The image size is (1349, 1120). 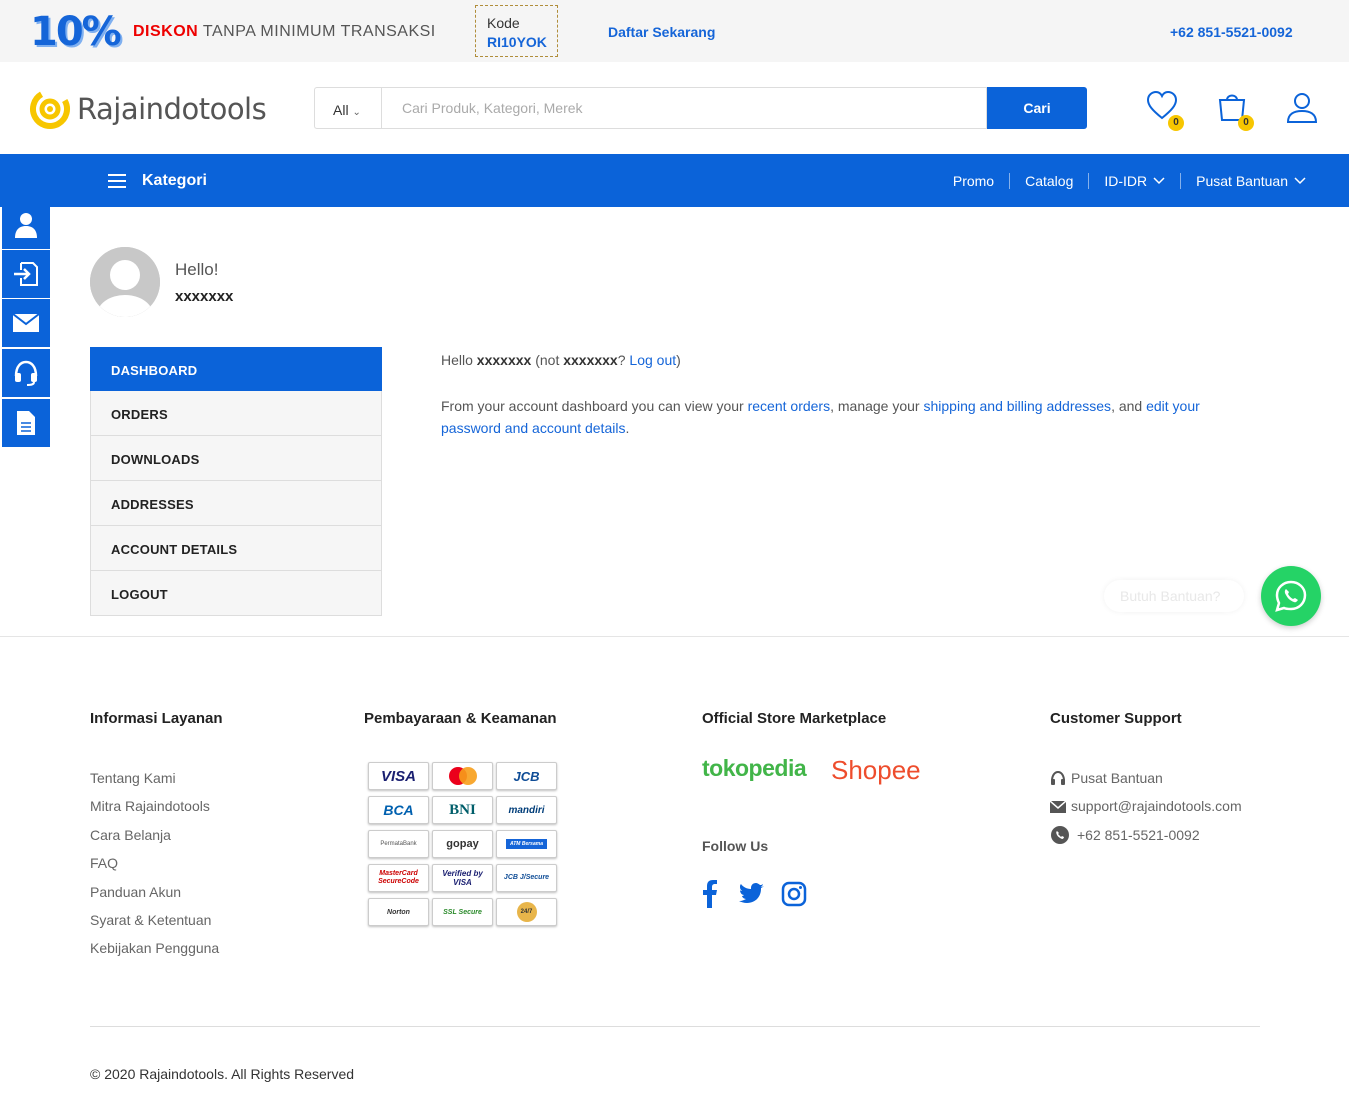 I want to click on mastercard-icon, so click(x=462, y=776).